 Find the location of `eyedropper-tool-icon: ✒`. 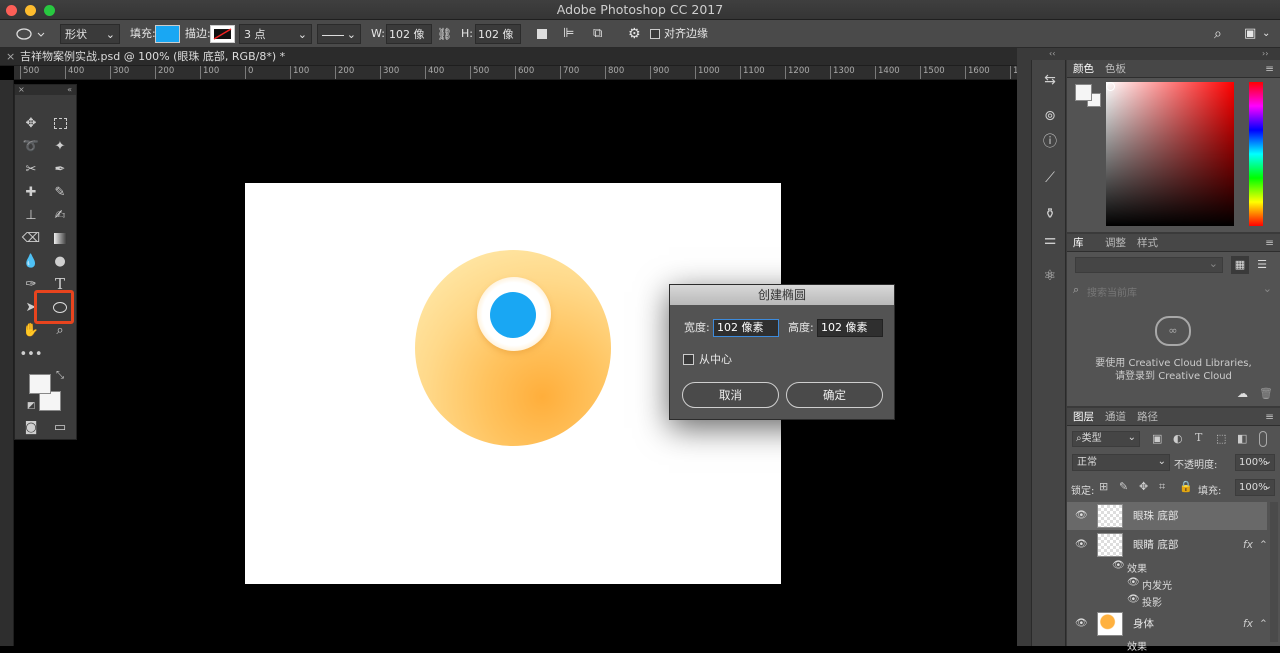

eyedropper-tool-icon: ✒ is located at coordinates (60, 169).